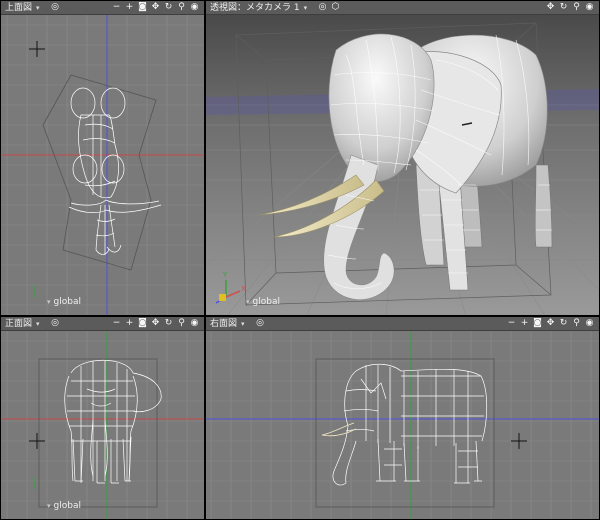  What do you see at coordinates (19, 323) in the screenshot?
I see `viewport-title: 正面図` at bounding box center [19, 323].